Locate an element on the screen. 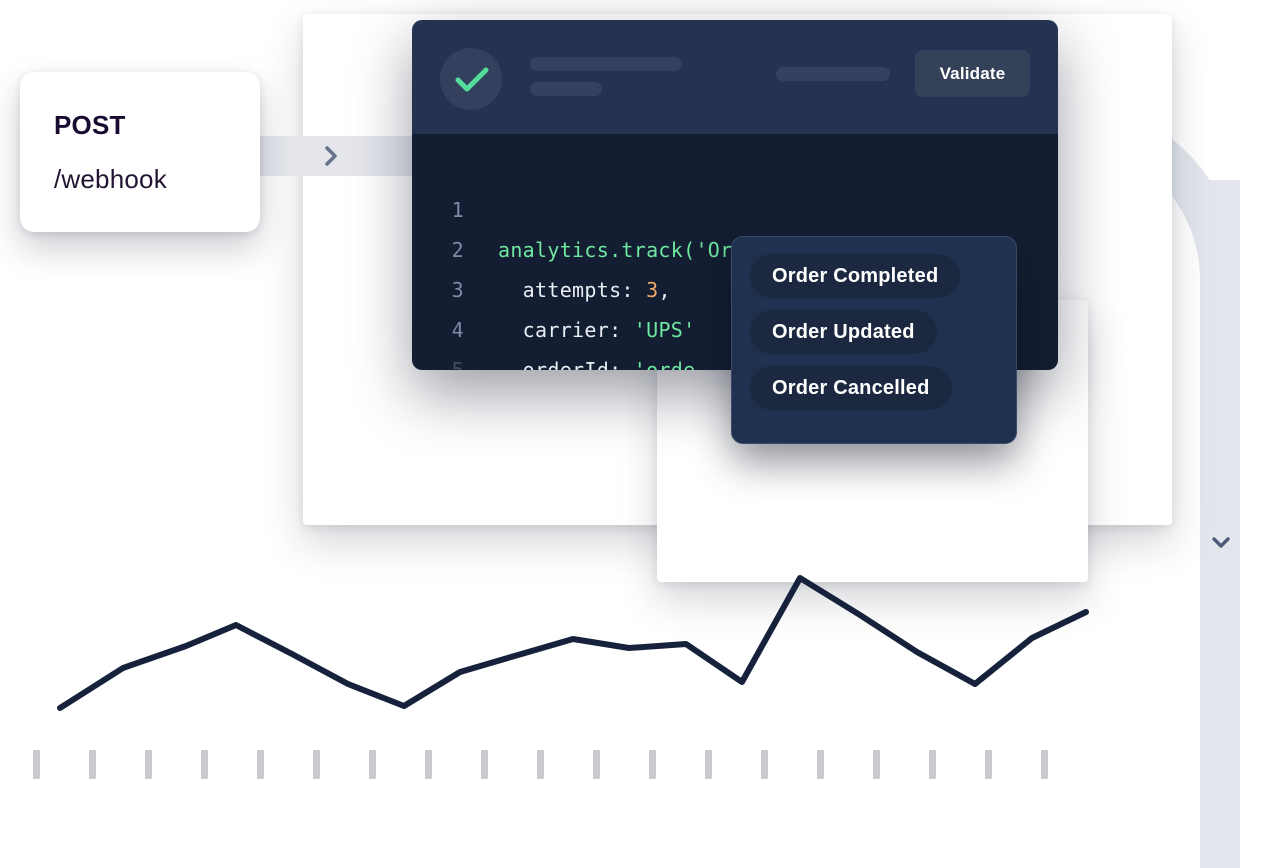 The height and width of the screenshot is (868, 1280). chart-line-svg is located at coordinates (573, 643).